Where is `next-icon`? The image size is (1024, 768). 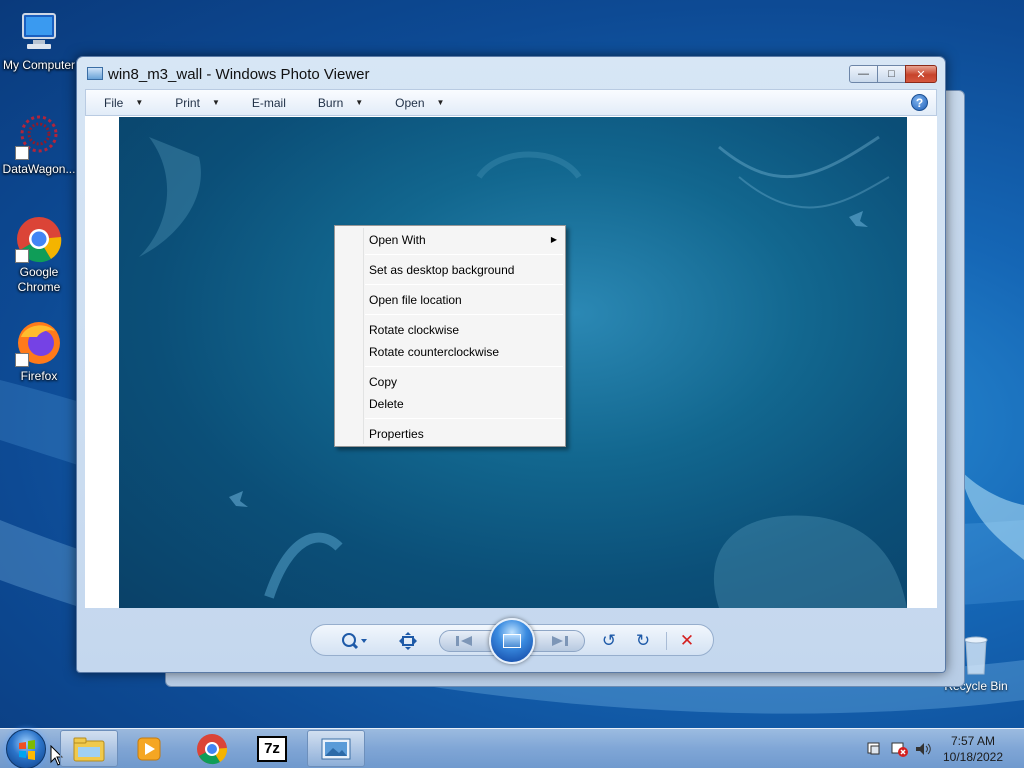
next-icon is located at coordinates (560, 641).